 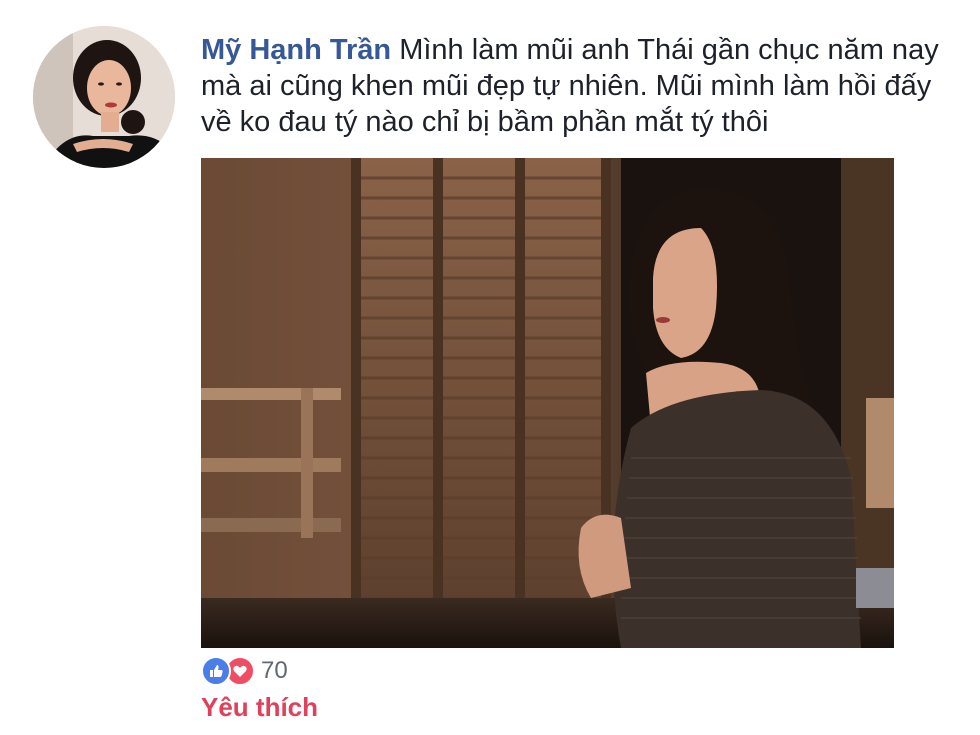 I want to click on reaction-summary: 70, so click(x=244, y=671).